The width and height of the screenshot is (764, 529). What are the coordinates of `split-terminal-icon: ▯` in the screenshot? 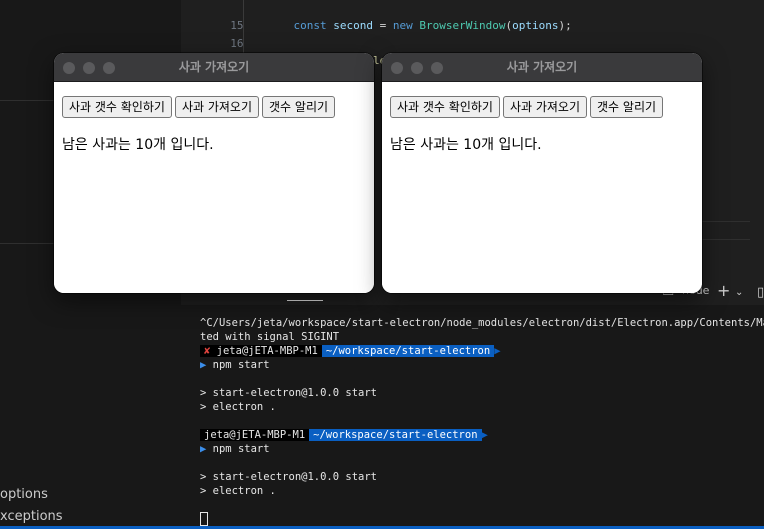 It's located at (760, 292).